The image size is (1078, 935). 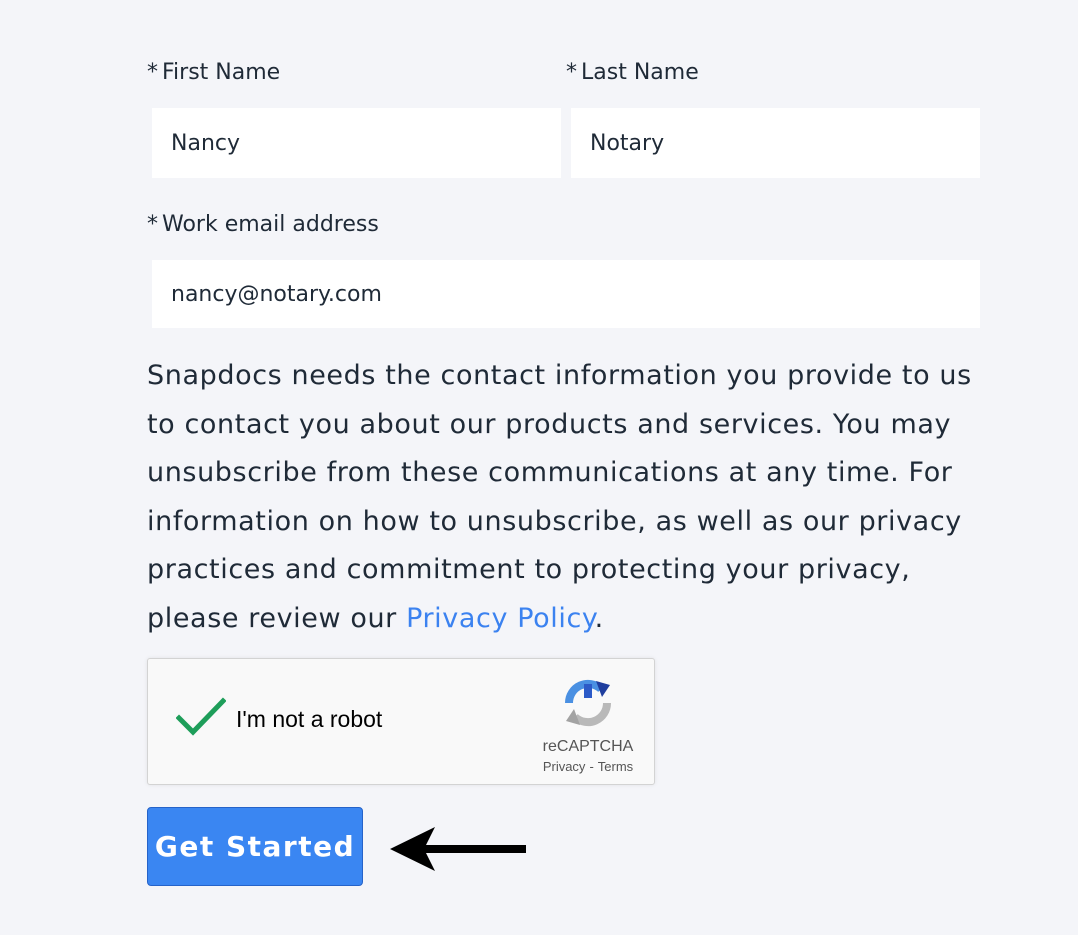 I want to click on recaptcha-privacy-link: Privacy, so click(x=564, y=766).